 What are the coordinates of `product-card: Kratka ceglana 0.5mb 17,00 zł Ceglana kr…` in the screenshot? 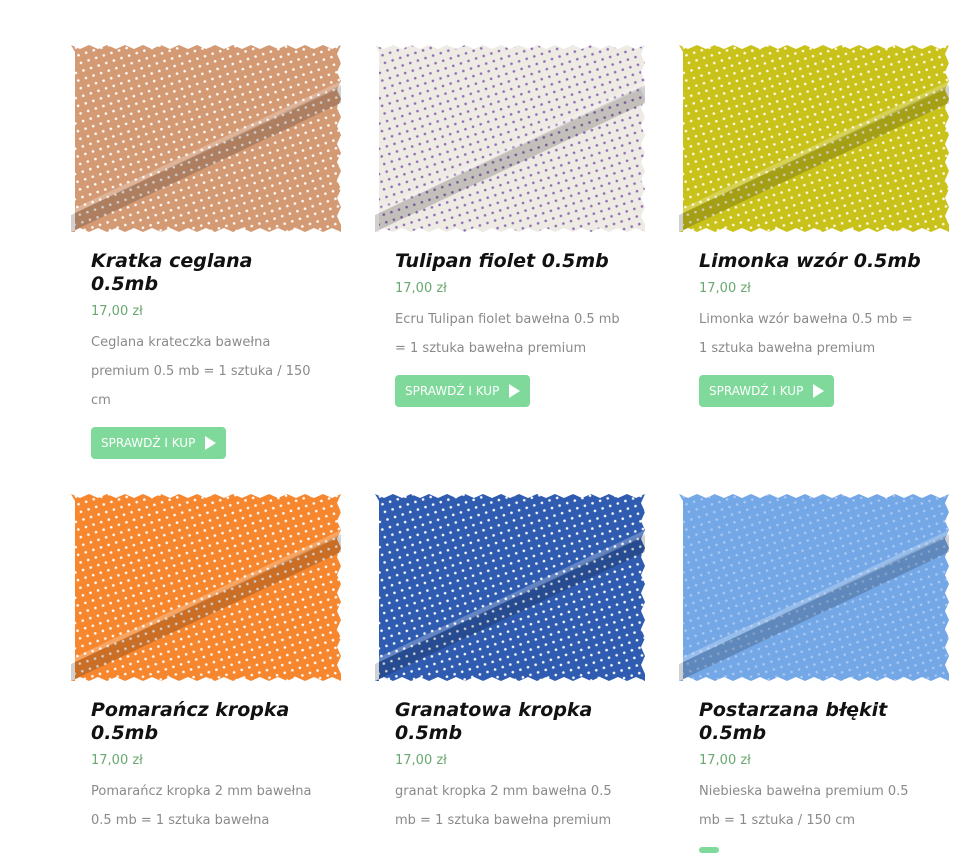 It's located at (206, 252).